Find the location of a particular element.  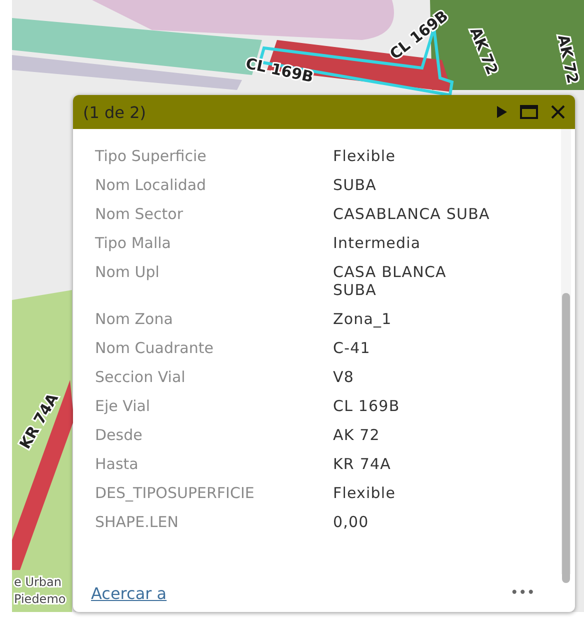

more-options-button: ••• is located at coordinates (522, 593).